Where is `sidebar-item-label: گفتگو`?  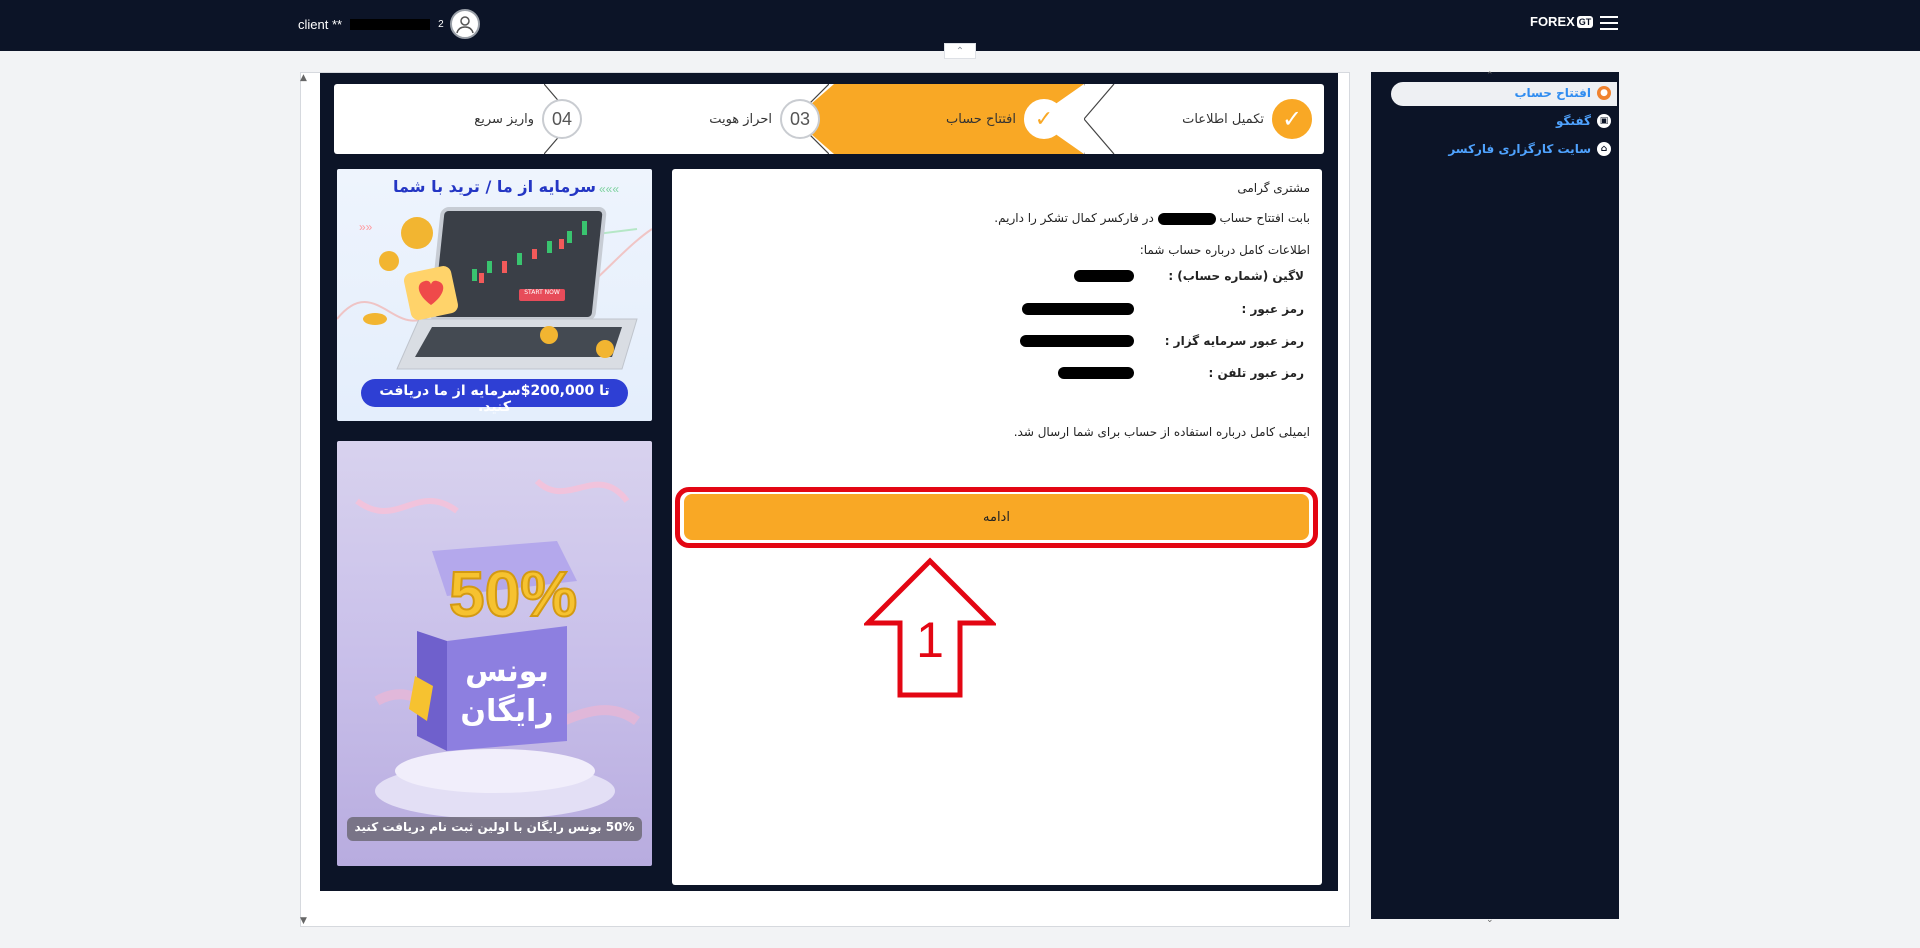 sidebar-item-label: گفتگو is located at coordinates (1573, 121).